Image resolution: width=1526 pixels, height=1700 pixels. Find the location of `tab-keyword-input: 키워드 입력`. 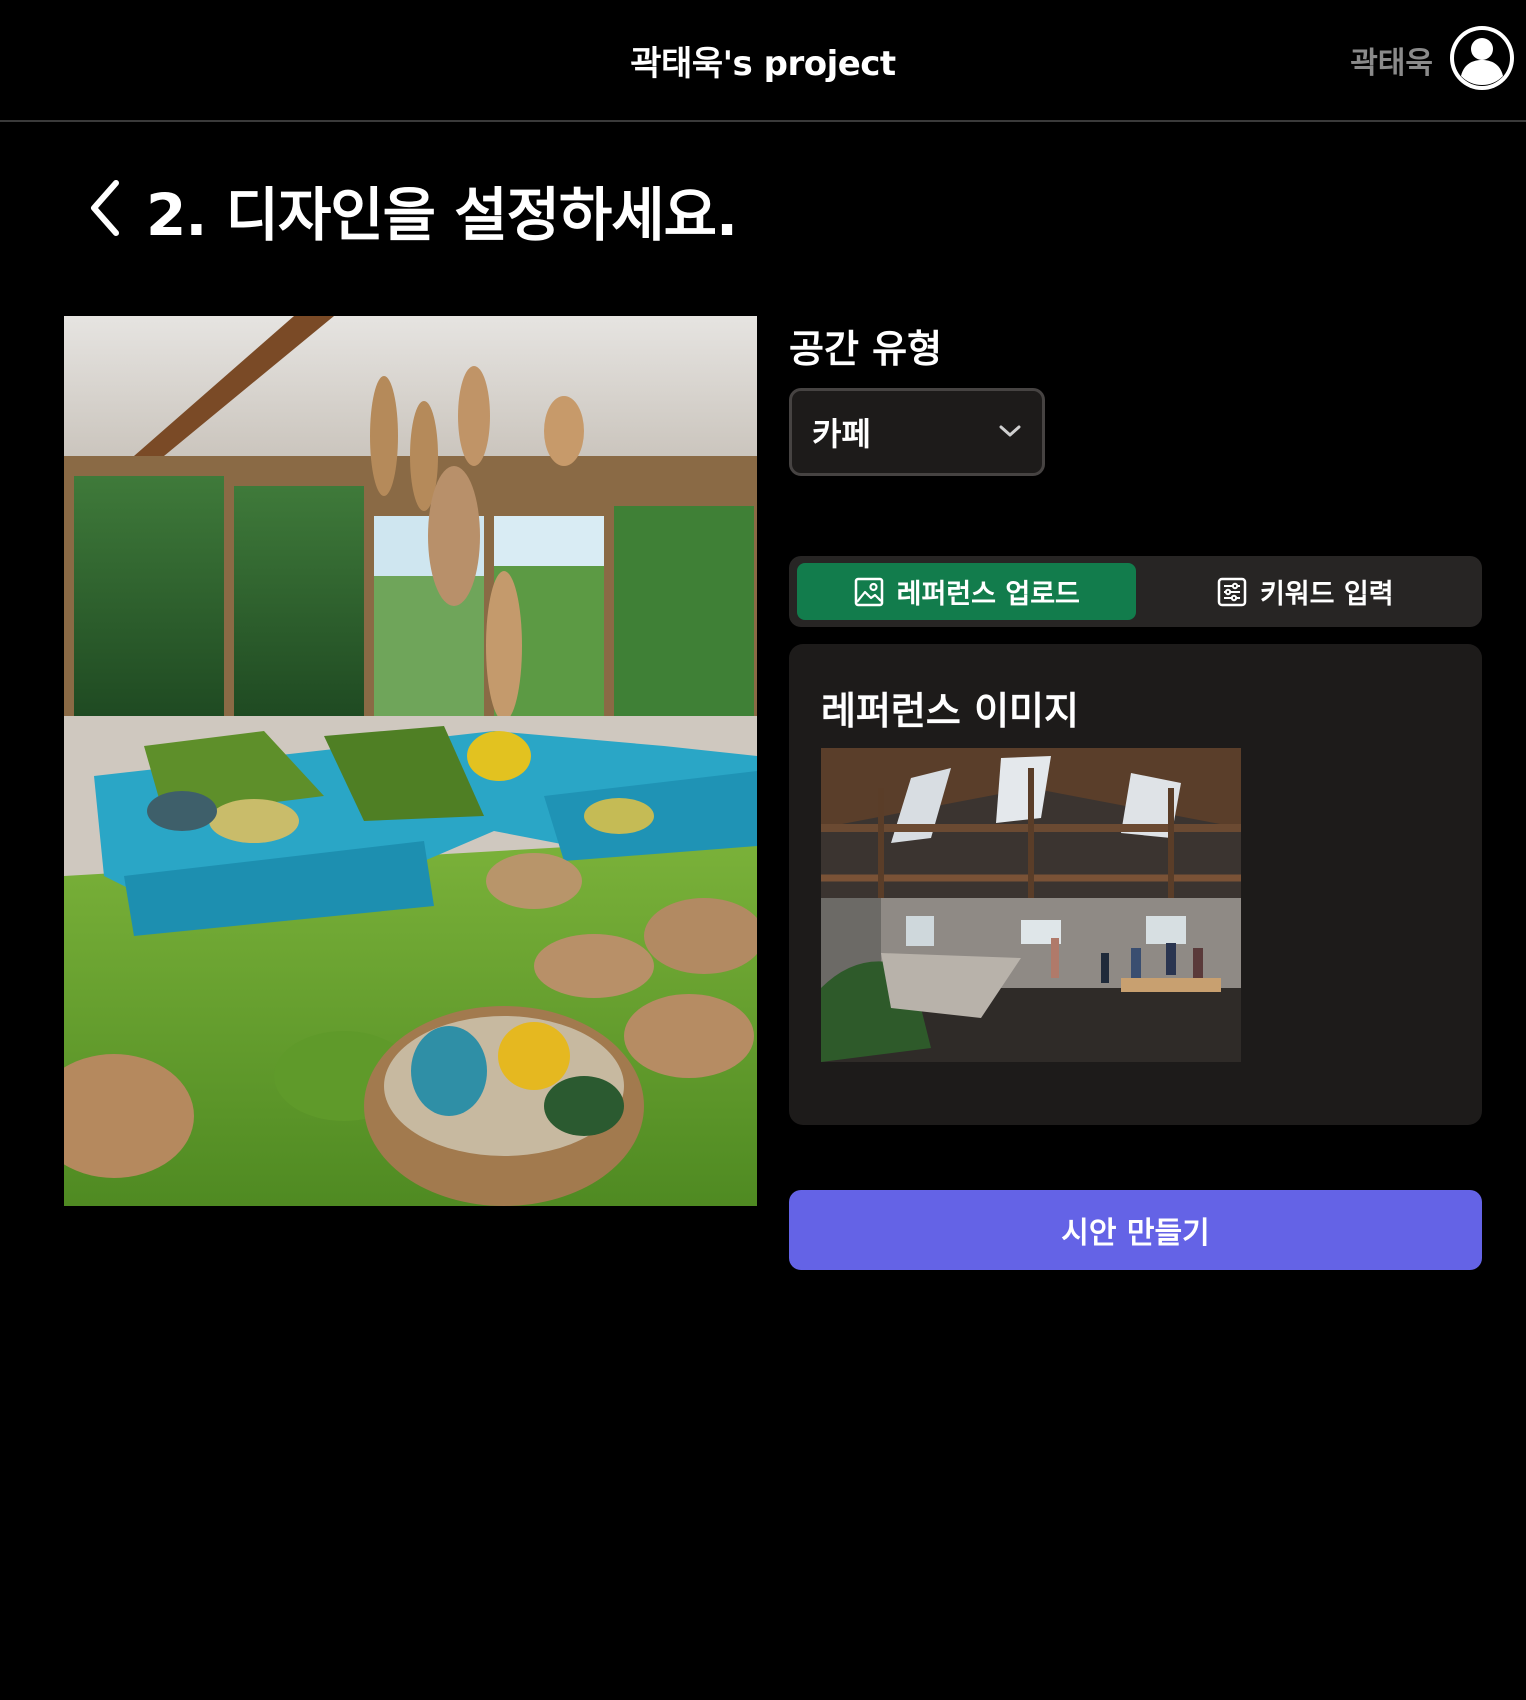

tab-keyword-input: 키워드 입력 is located at coordinates (1305, 591).